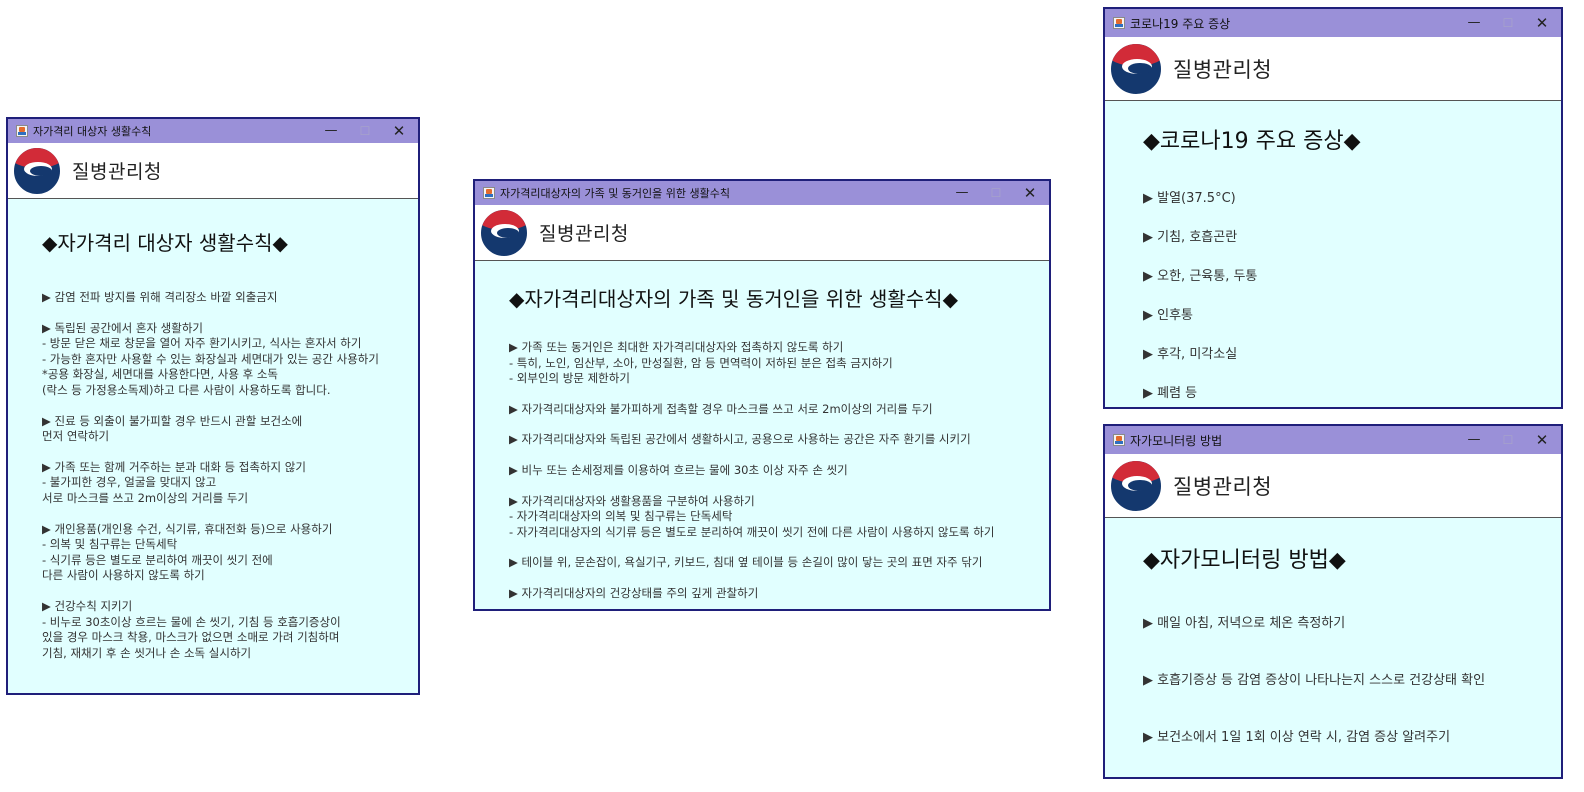 The width and height of the screenshot is (1584, 792). What do you see at coordinates (1244, 560) in the screenshot?
I see `page-heading: ◆자가모니터링 방법◆` at bounding box center [1244, 560].